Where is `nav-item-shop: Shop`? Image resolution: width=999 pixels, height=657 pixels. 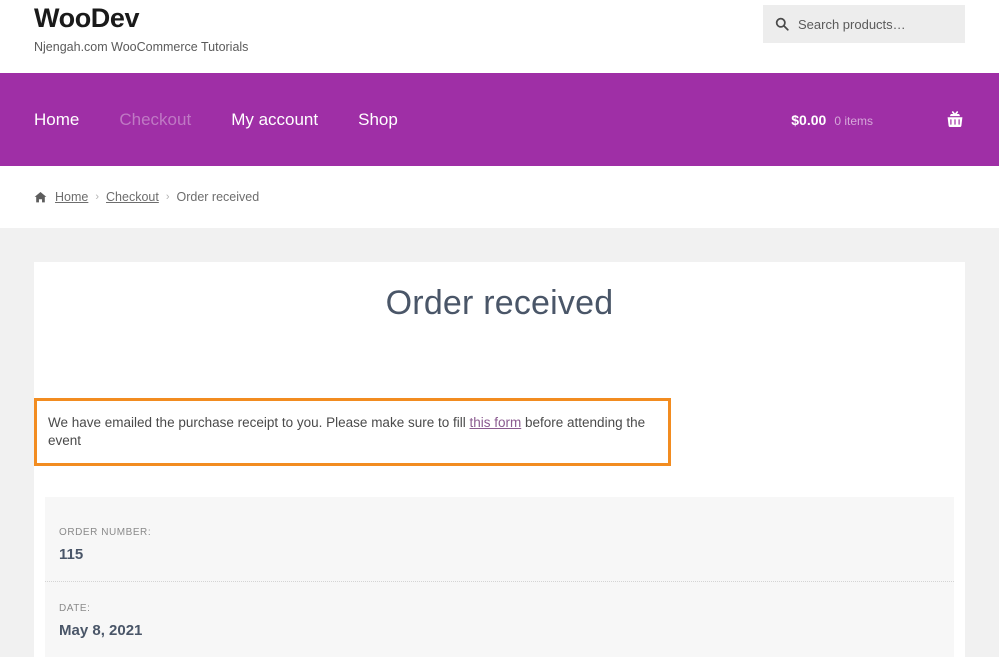 nav-item-shop: Shop is located at coordinates (378, 120).